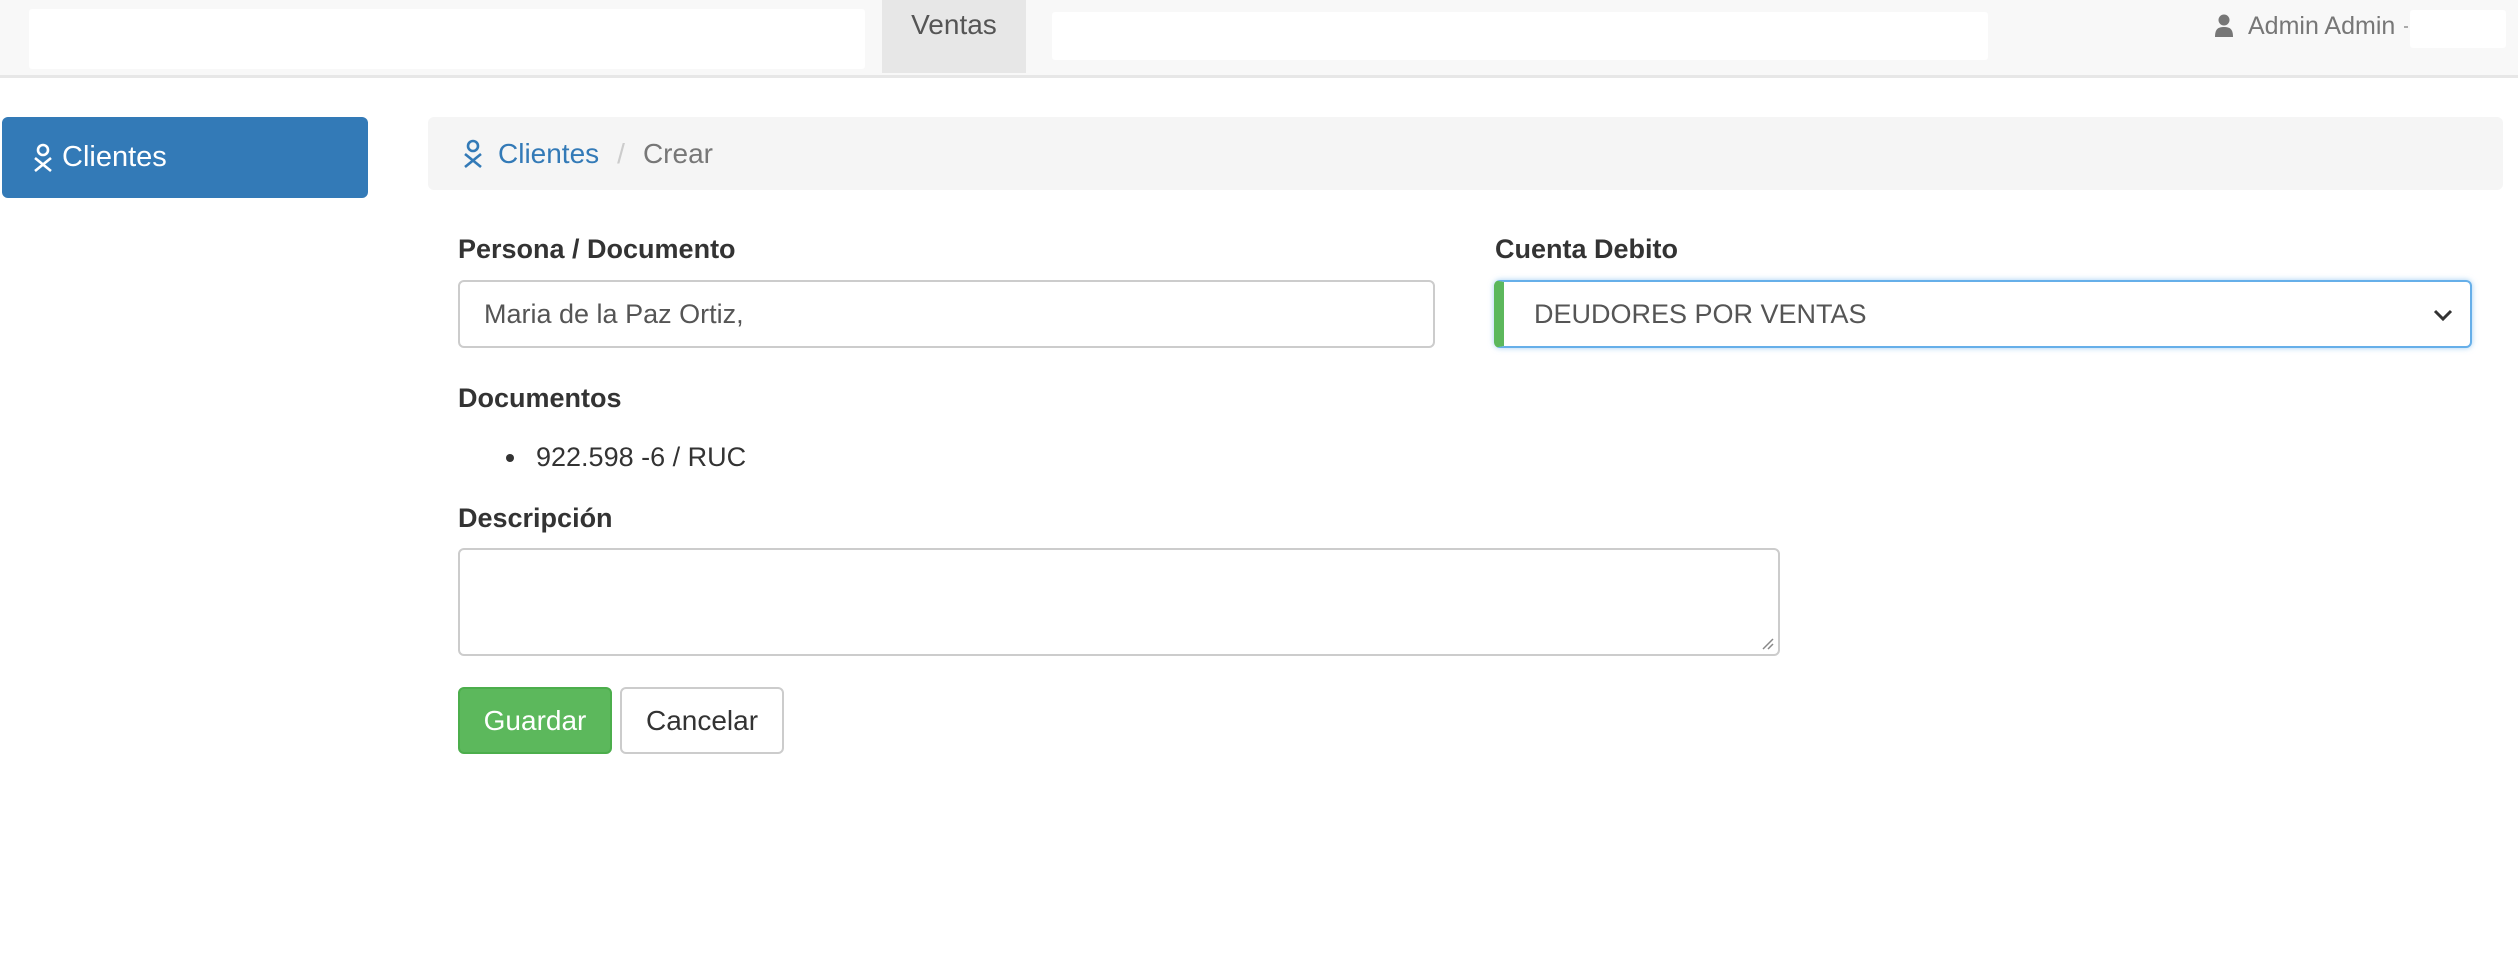 The width and height of the screenshot is (2518, 966). I want to click on sidebar-item-clientes: Clientes, so click(185, 157).